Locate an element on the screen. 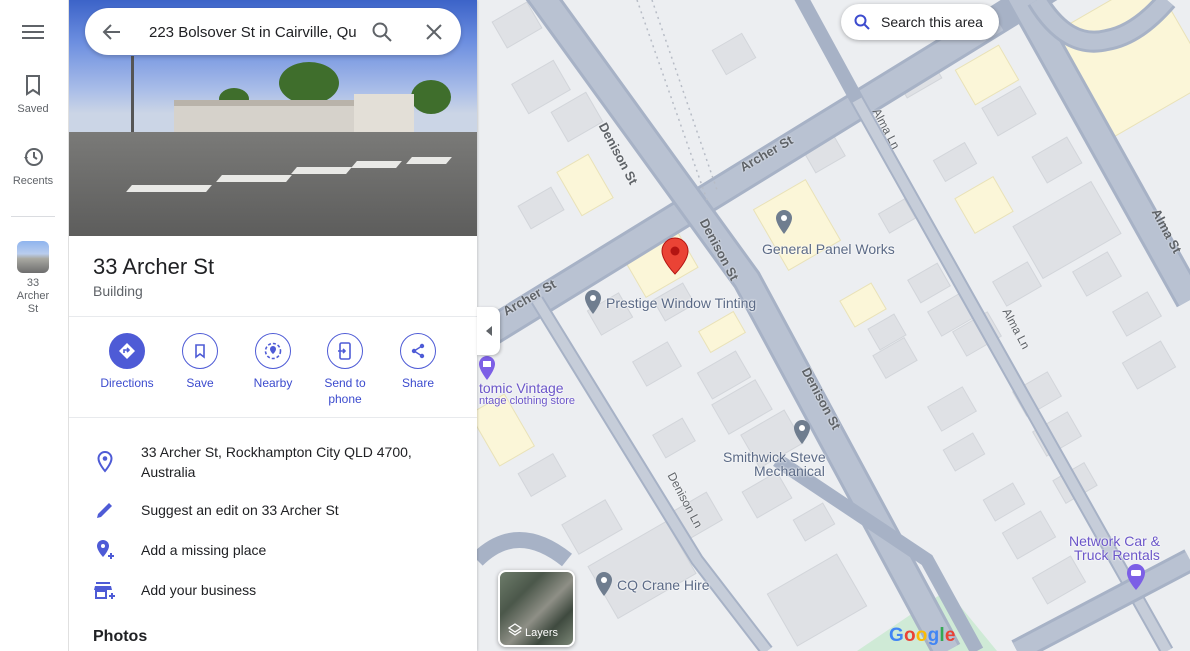 Image resolution: width=1190 pixels, height=651 pixels. share-icon is located at coordinates (418, 351).